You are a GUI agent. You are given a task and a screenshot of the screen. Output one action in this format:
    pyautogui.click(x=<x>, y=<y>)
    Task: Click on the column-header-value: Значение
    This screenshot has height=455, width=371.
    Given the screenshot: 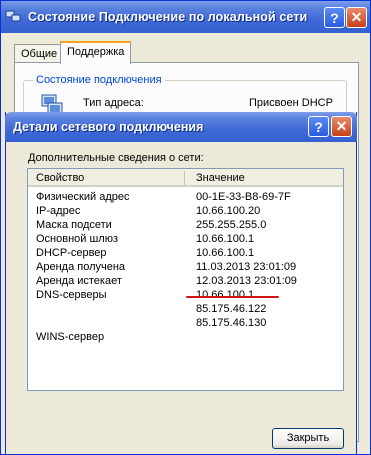 What is the action you would take?
    pyautogui.click(x=220, y=178)
    